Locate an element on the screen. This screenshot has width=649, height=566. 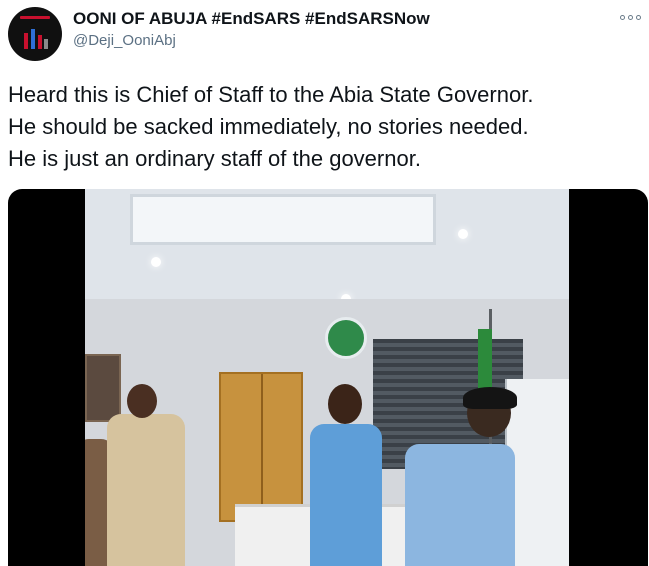
avatar-logo-mark is located at coordinates (35, 17).